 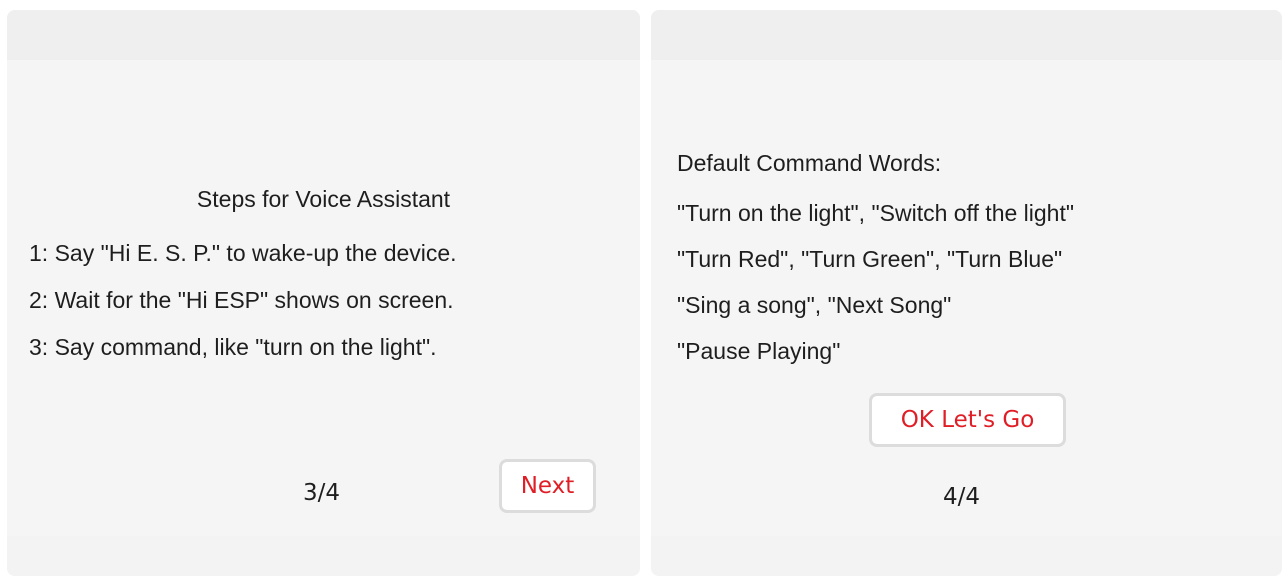 What do you see at coordinates (323, 199) in the screenshot?
I see `steps-title: Steps for Voice Assistant` at bounding box center [323, 199].